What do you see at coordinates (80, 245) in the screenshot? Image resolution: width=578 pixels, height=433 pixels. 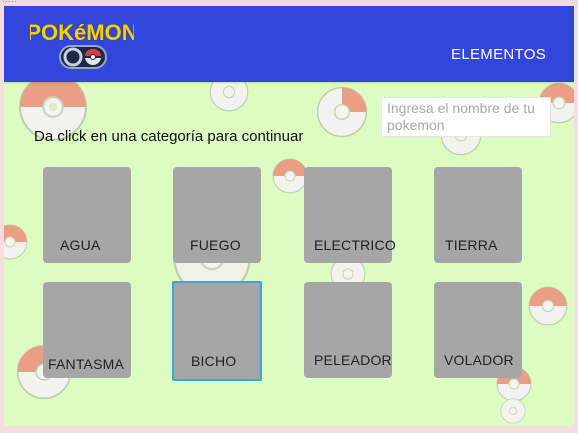 I see `category-label: AGUA` at bounding box center [80, 245].